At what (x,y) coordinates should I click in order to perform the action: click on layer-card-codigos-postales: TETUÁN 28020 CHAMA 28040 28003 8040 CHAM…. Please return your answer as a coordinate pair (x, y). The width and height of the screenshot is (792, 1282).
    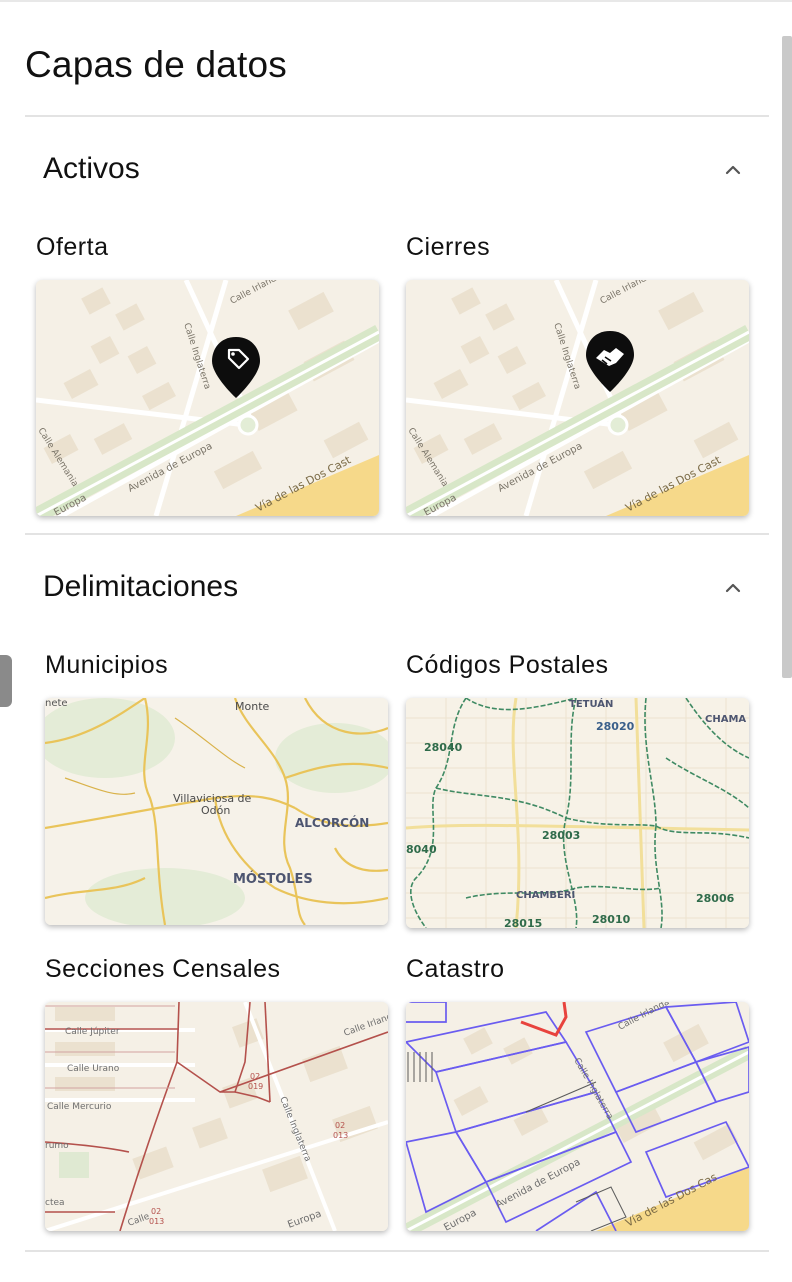
    Looking at the image, I should click on (577, 813).